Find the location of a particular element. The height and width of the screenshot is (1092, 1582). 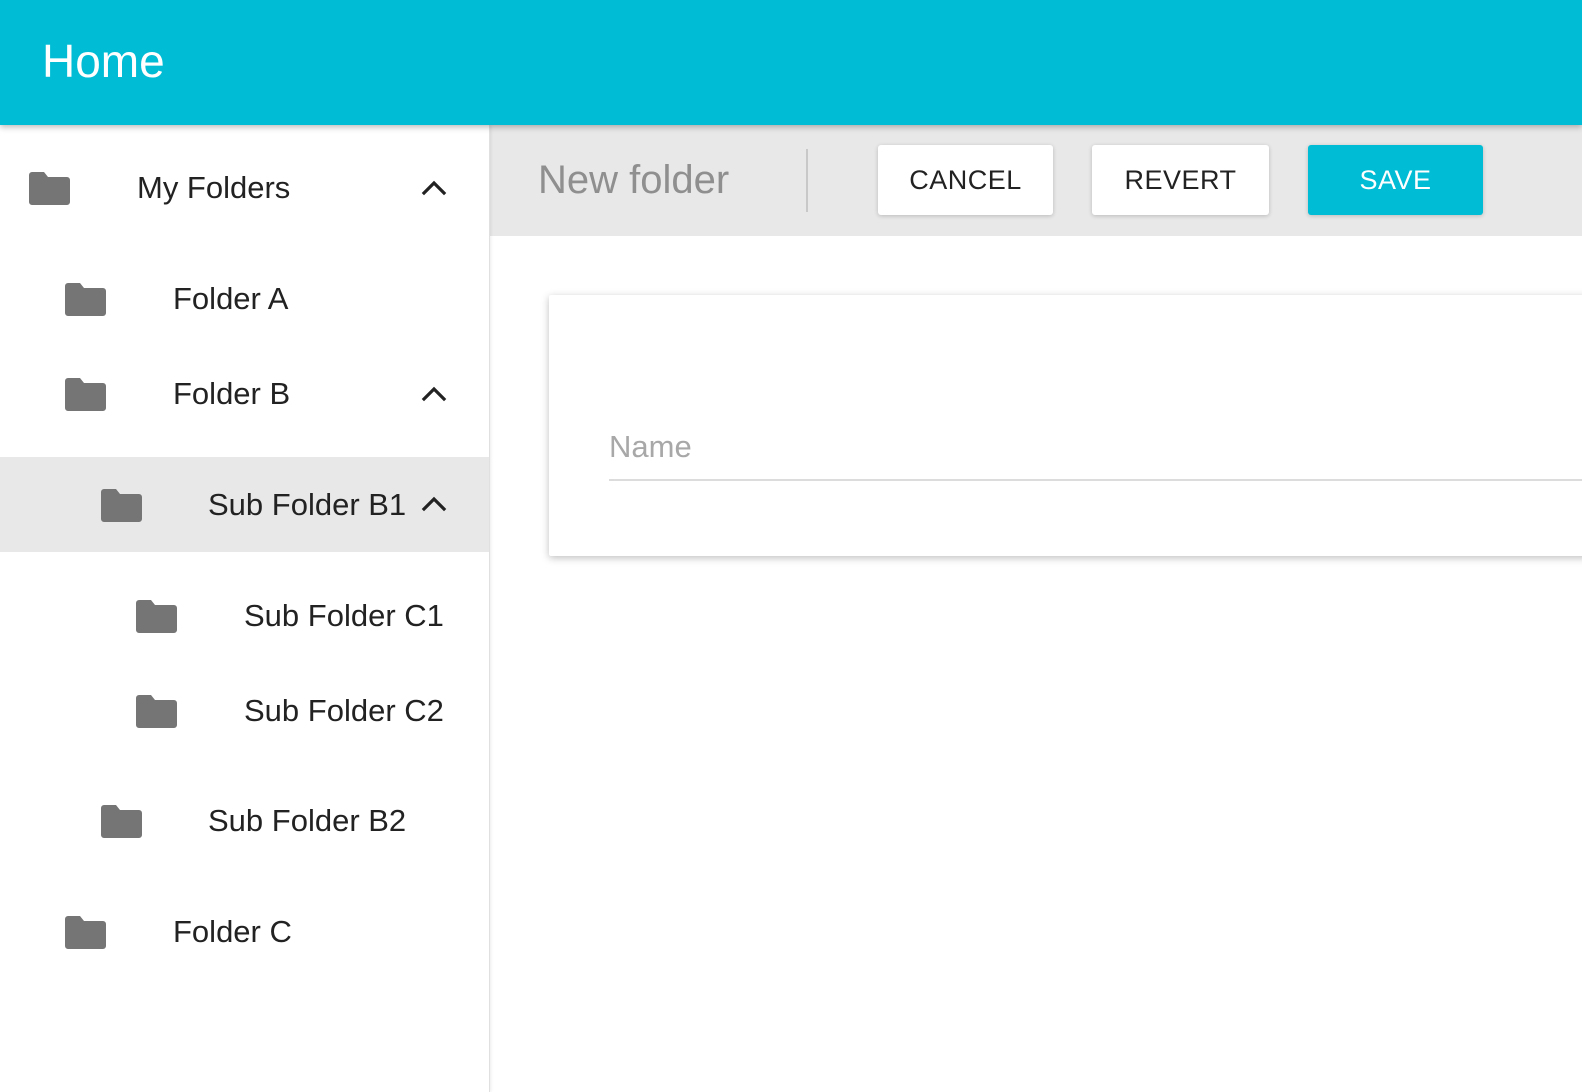

toolbar-divider is located at coordinates (807, 180).